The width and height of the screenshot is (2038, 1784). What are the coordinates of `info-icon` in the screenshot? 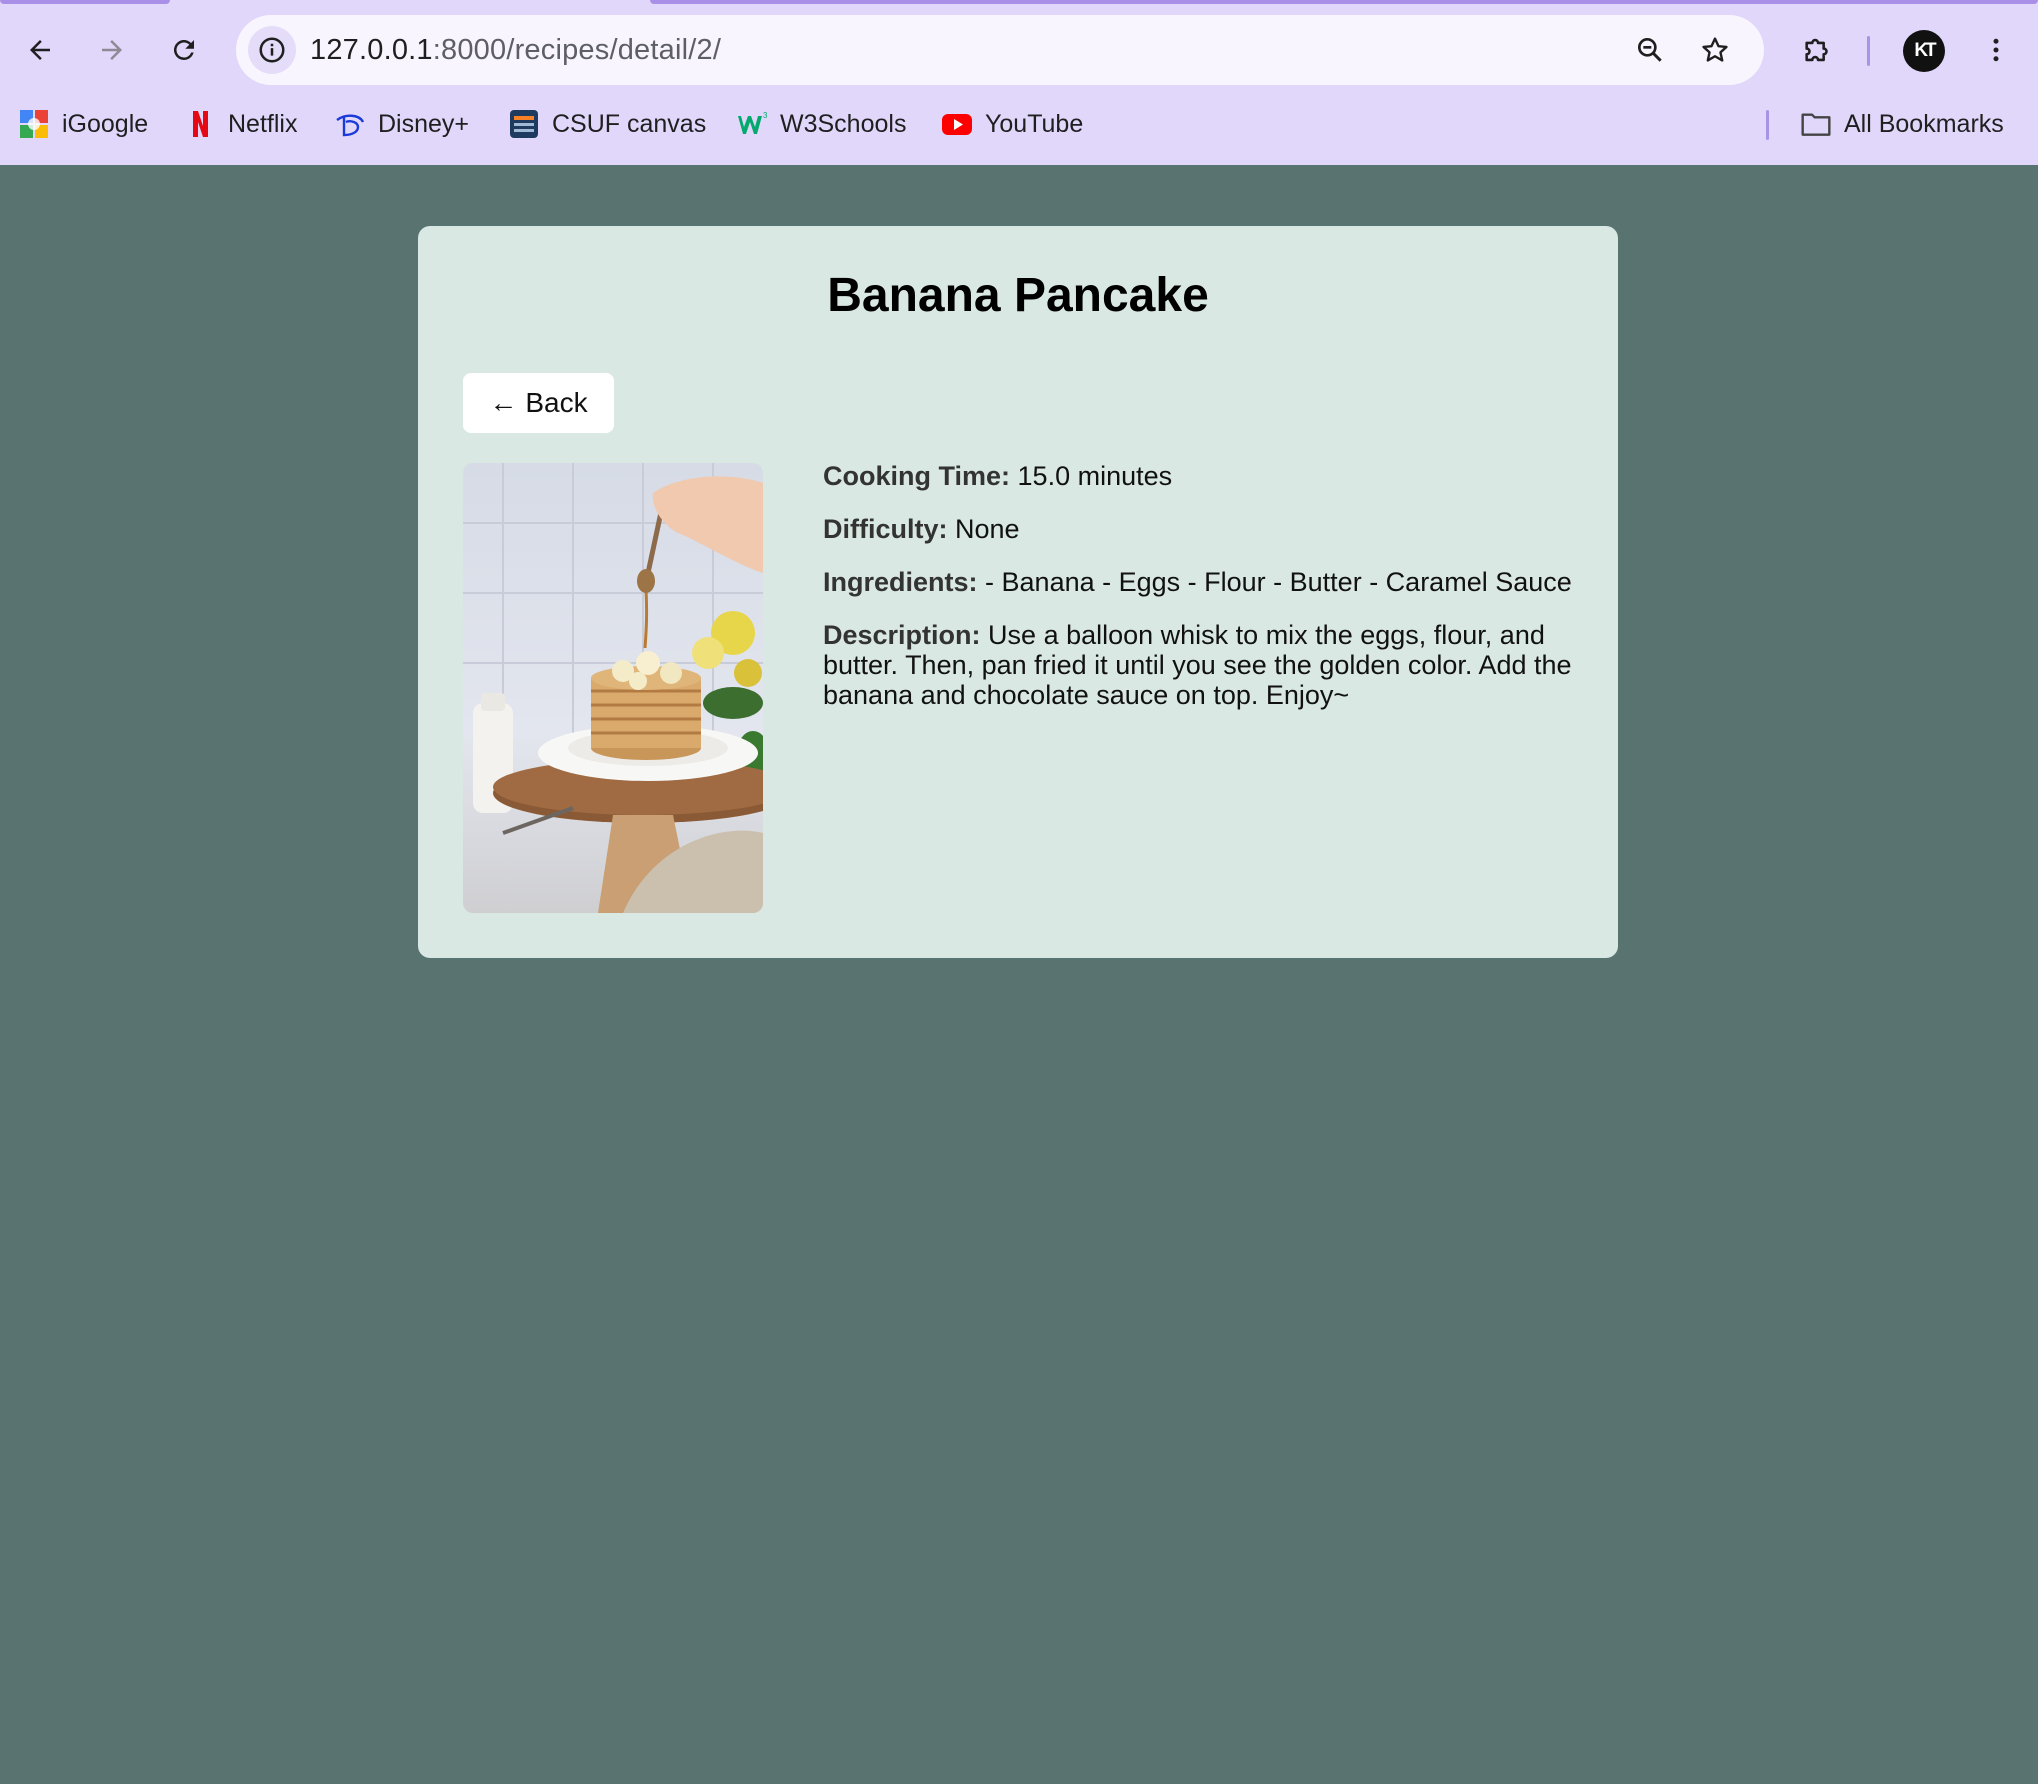 It's located at (272, 50).